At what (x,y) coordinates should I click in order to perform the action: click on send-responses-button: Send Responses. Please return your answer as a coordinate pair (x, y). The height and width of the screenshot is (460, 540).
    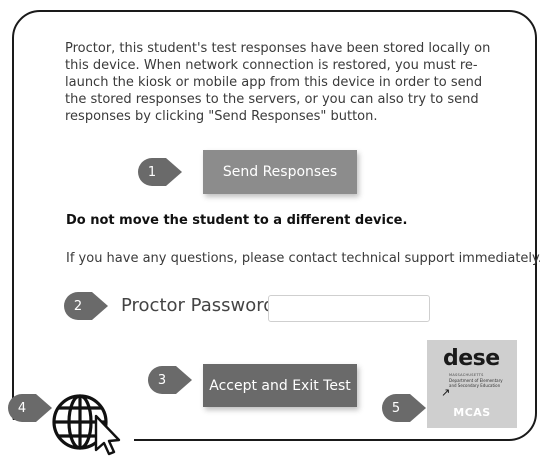
    Looking at the image, I should click on (280, 172).